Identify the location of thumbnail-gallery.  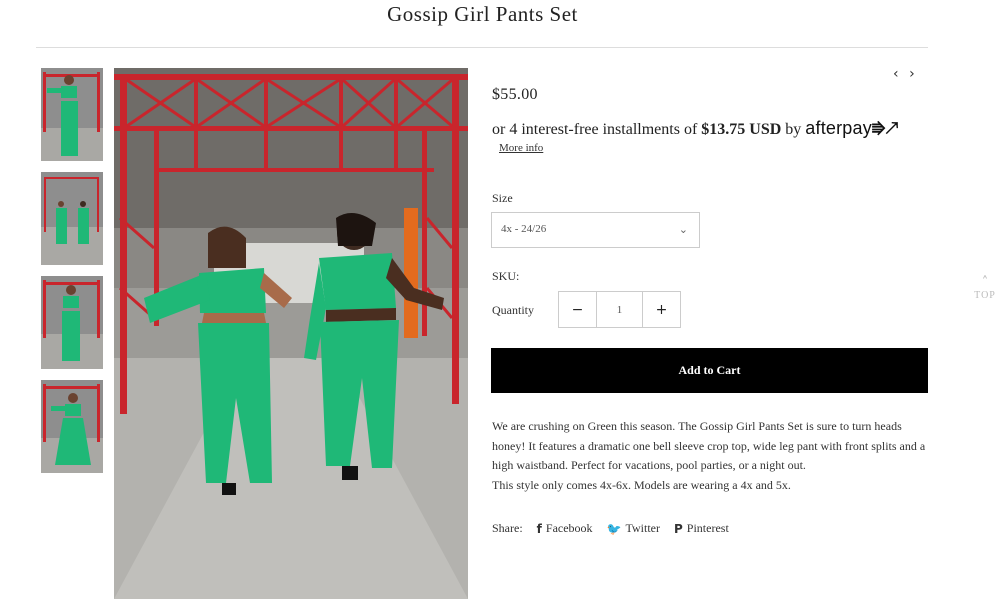
(72, 276).